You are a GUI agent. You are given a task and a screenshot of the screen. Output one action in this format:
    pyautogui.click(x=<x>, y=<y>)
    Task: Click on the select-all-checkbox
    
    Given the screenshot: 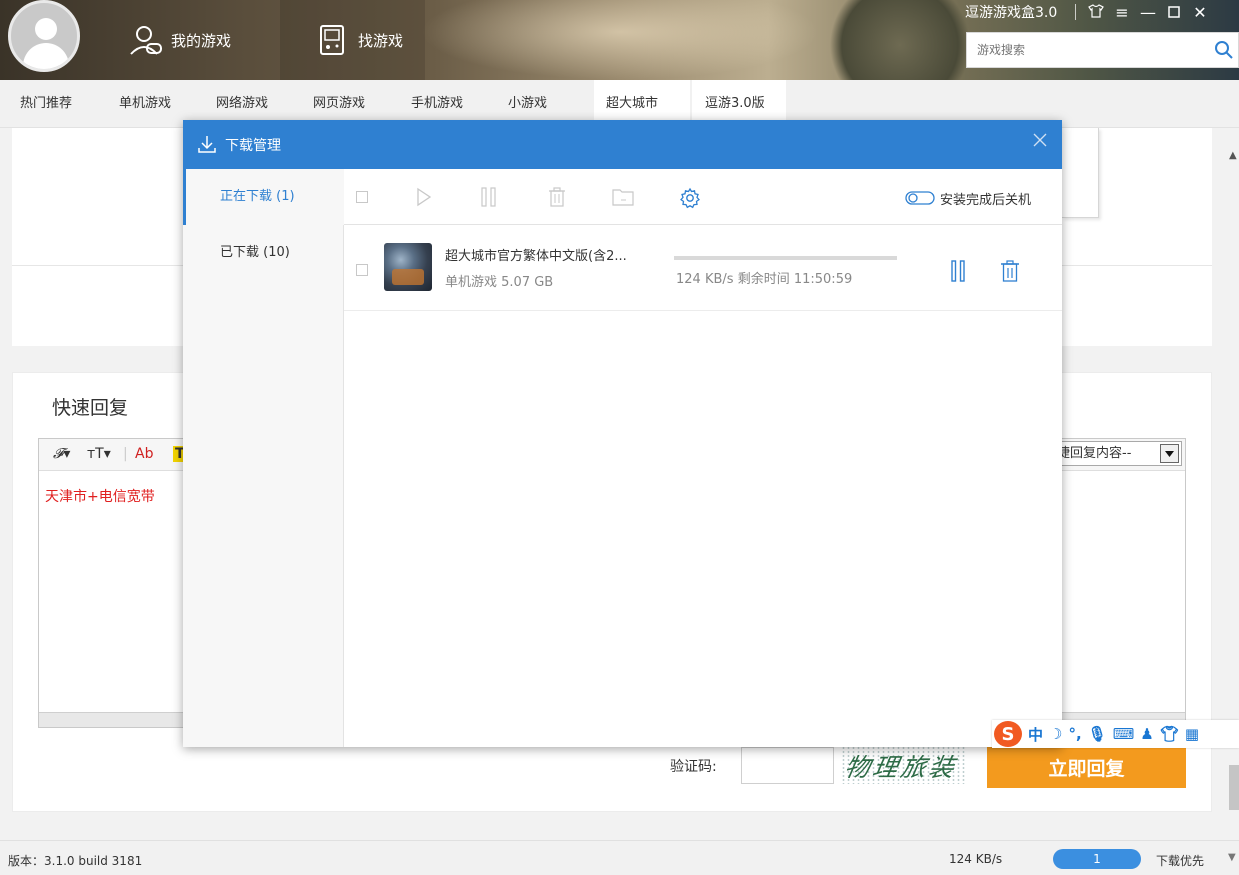 What is the action you would take?
    pyautogui.click(x=362, y=197)
    